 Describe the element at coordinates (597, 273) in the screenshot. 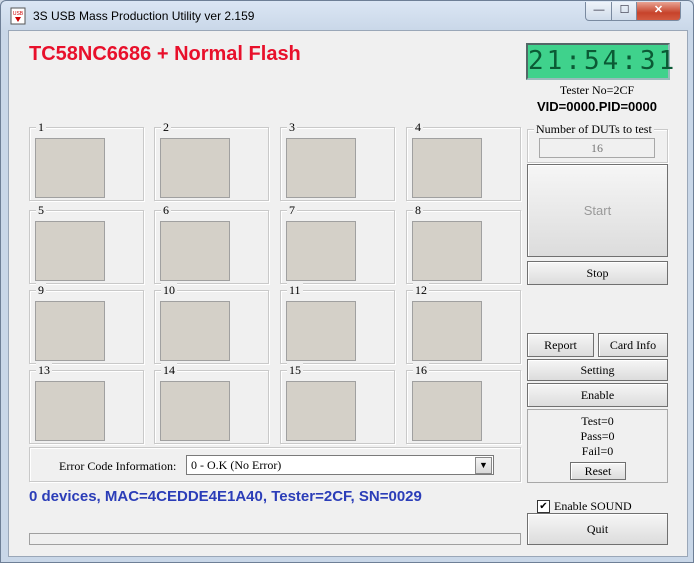

I see `stop-button: Stop` at that location.